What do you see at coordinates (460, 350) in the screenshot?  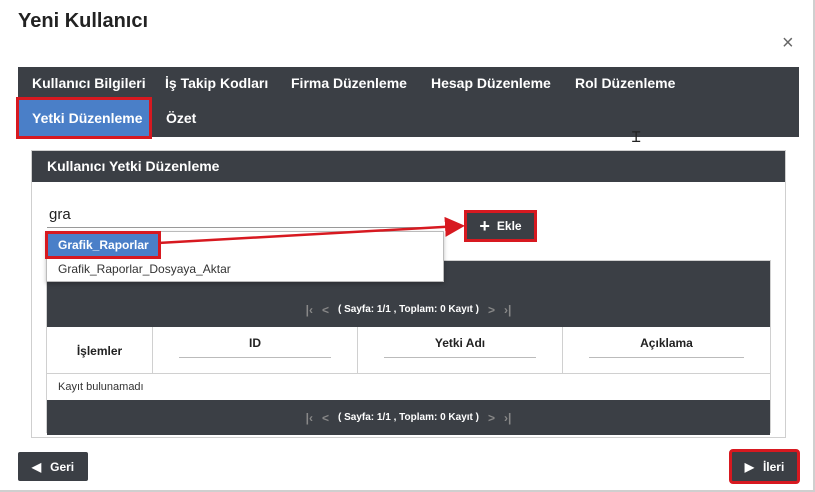 I see `col-permission-name: Yetki Adı` at bounding box center [460, 350].